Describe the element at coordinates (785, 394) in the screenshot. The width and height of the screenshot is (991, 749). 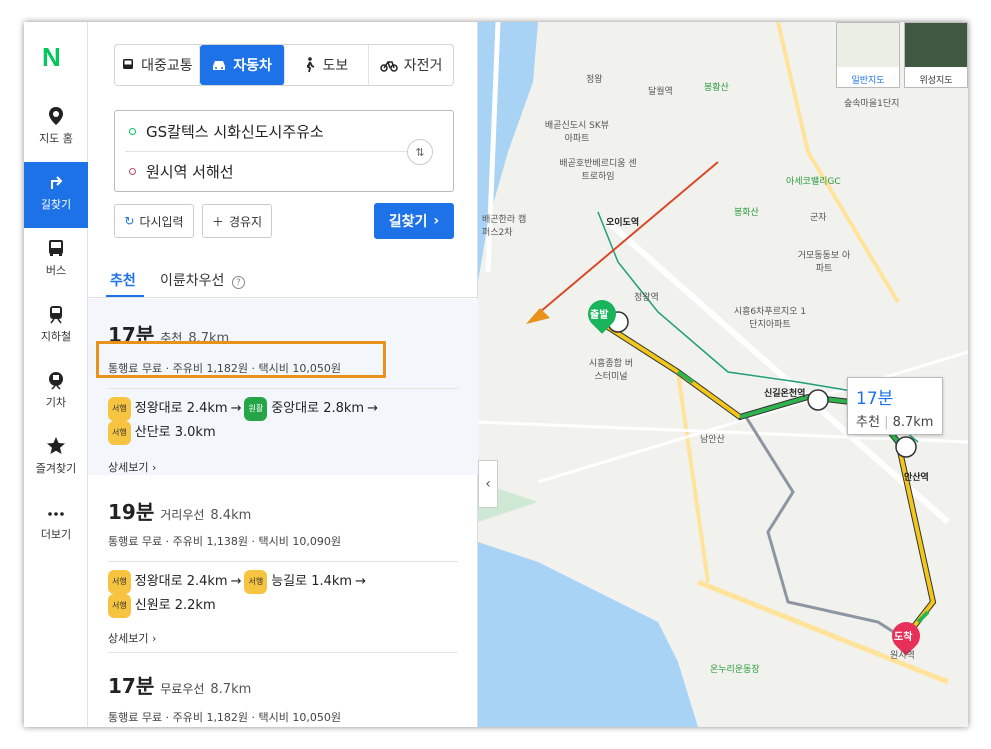
I see `map-label: 신길온천역` at that location.